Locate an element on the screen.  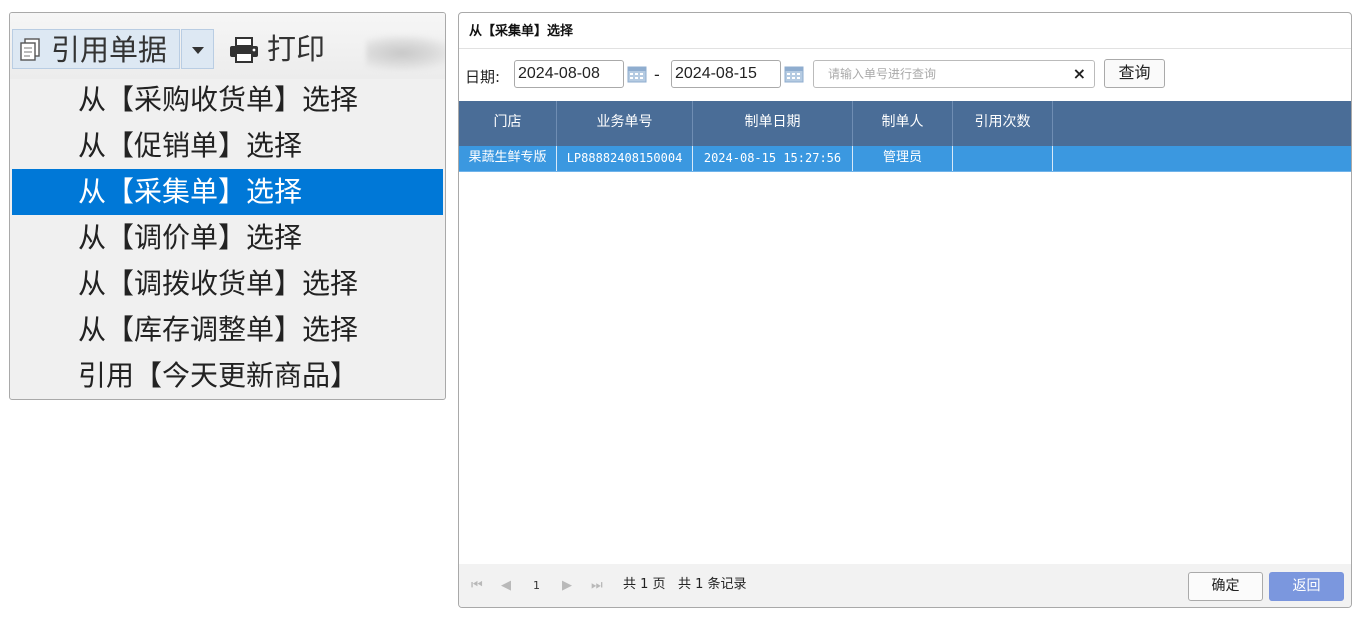
date-to-input: 2024-08-15 is located at coordinates (726, 74).